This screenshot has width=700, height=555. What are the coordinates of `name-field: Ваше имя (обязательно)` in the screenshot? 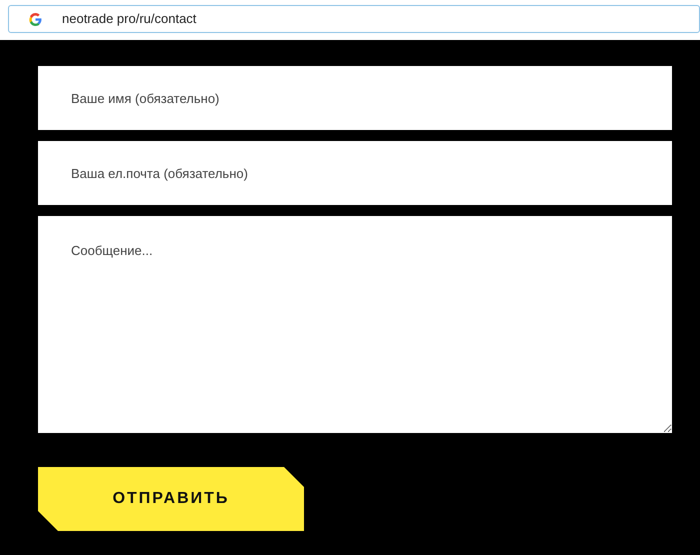 It's located at (355, 98).